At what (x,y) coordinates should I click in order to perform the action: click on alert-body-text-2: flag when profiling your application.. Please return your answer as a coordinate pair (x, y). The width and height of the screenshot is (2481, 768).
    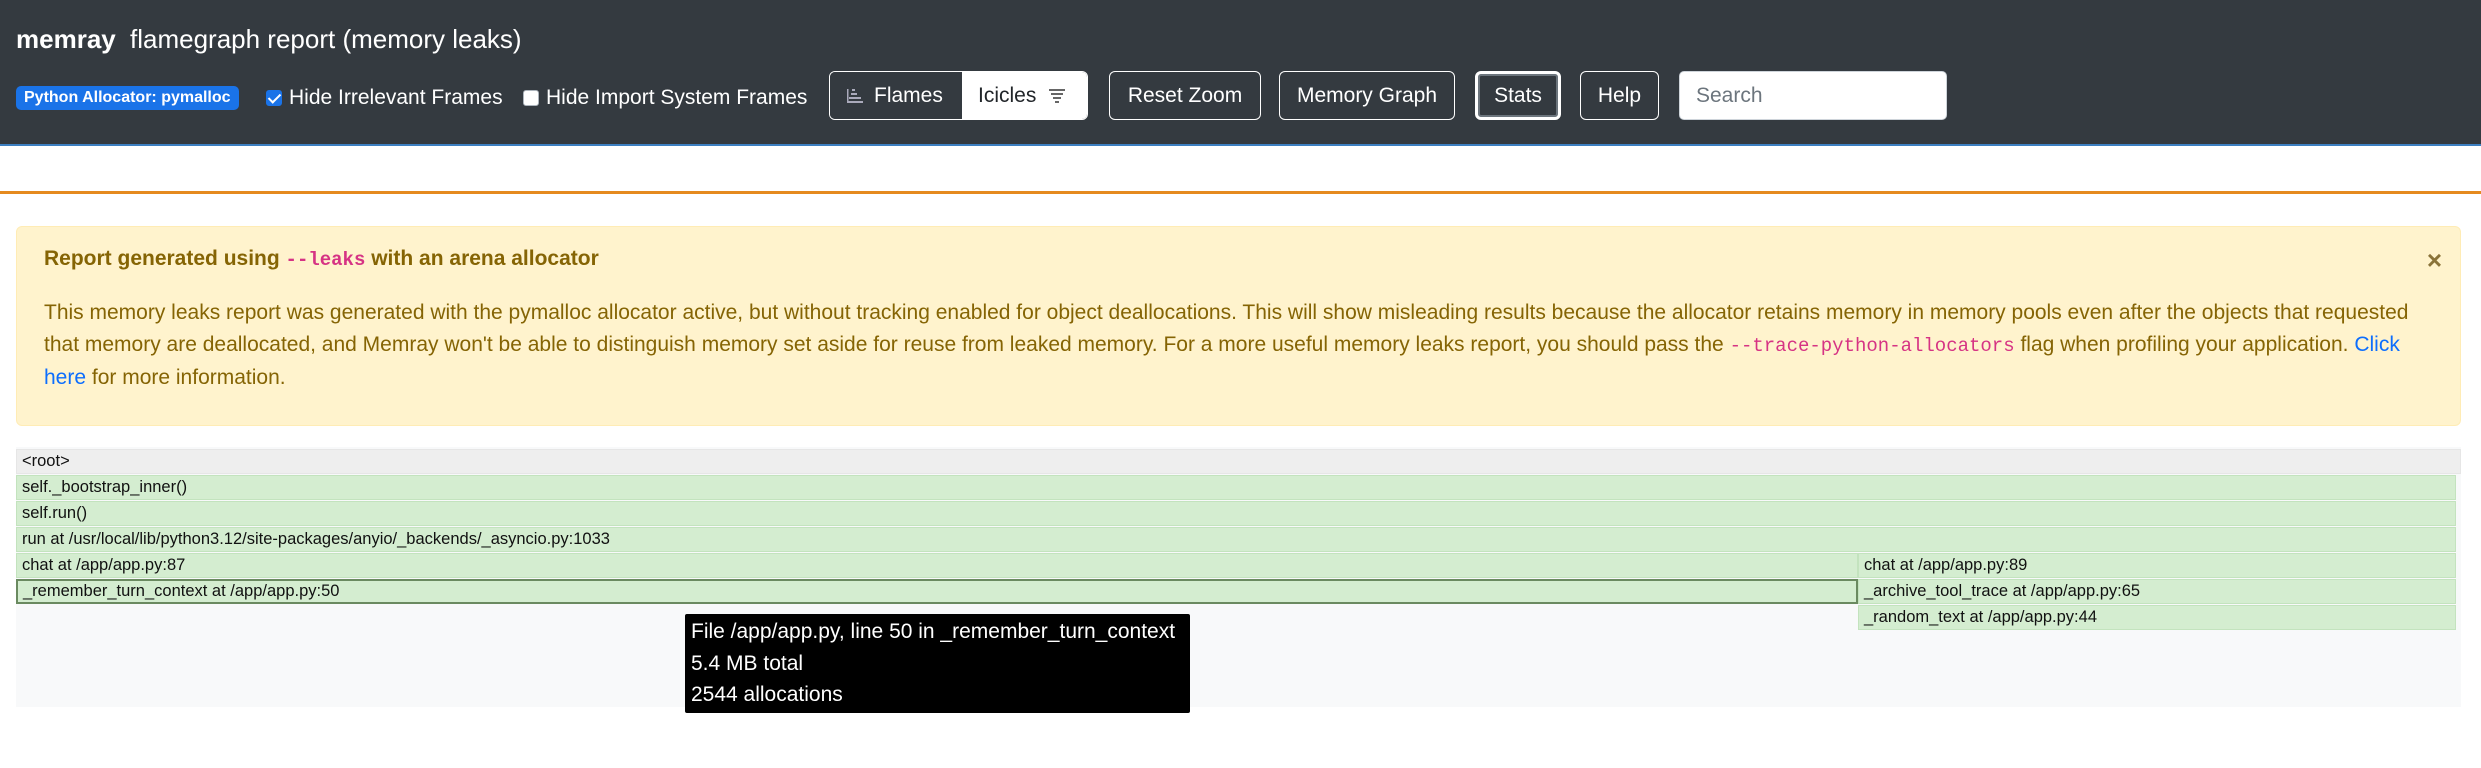
    Looking at the image, I should click on (2184, 344).